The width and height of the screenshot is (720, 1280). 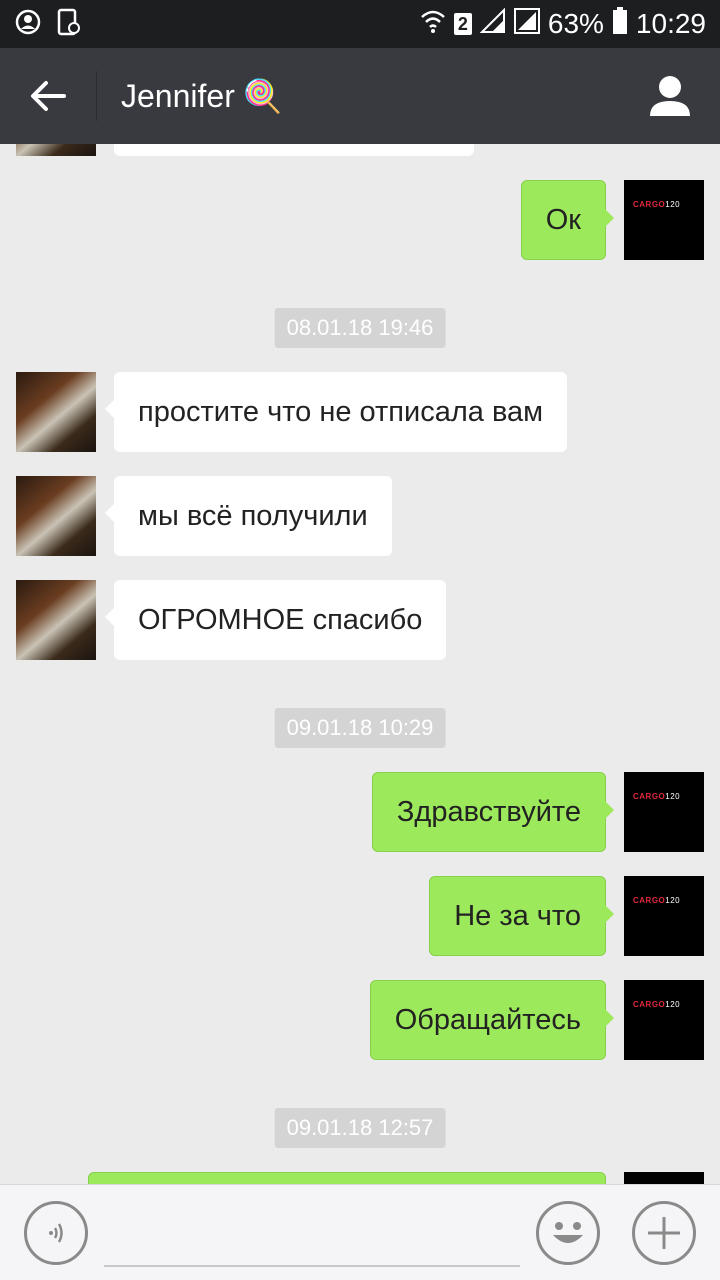 I want to click on more-button, so click(x=664, y=1233).